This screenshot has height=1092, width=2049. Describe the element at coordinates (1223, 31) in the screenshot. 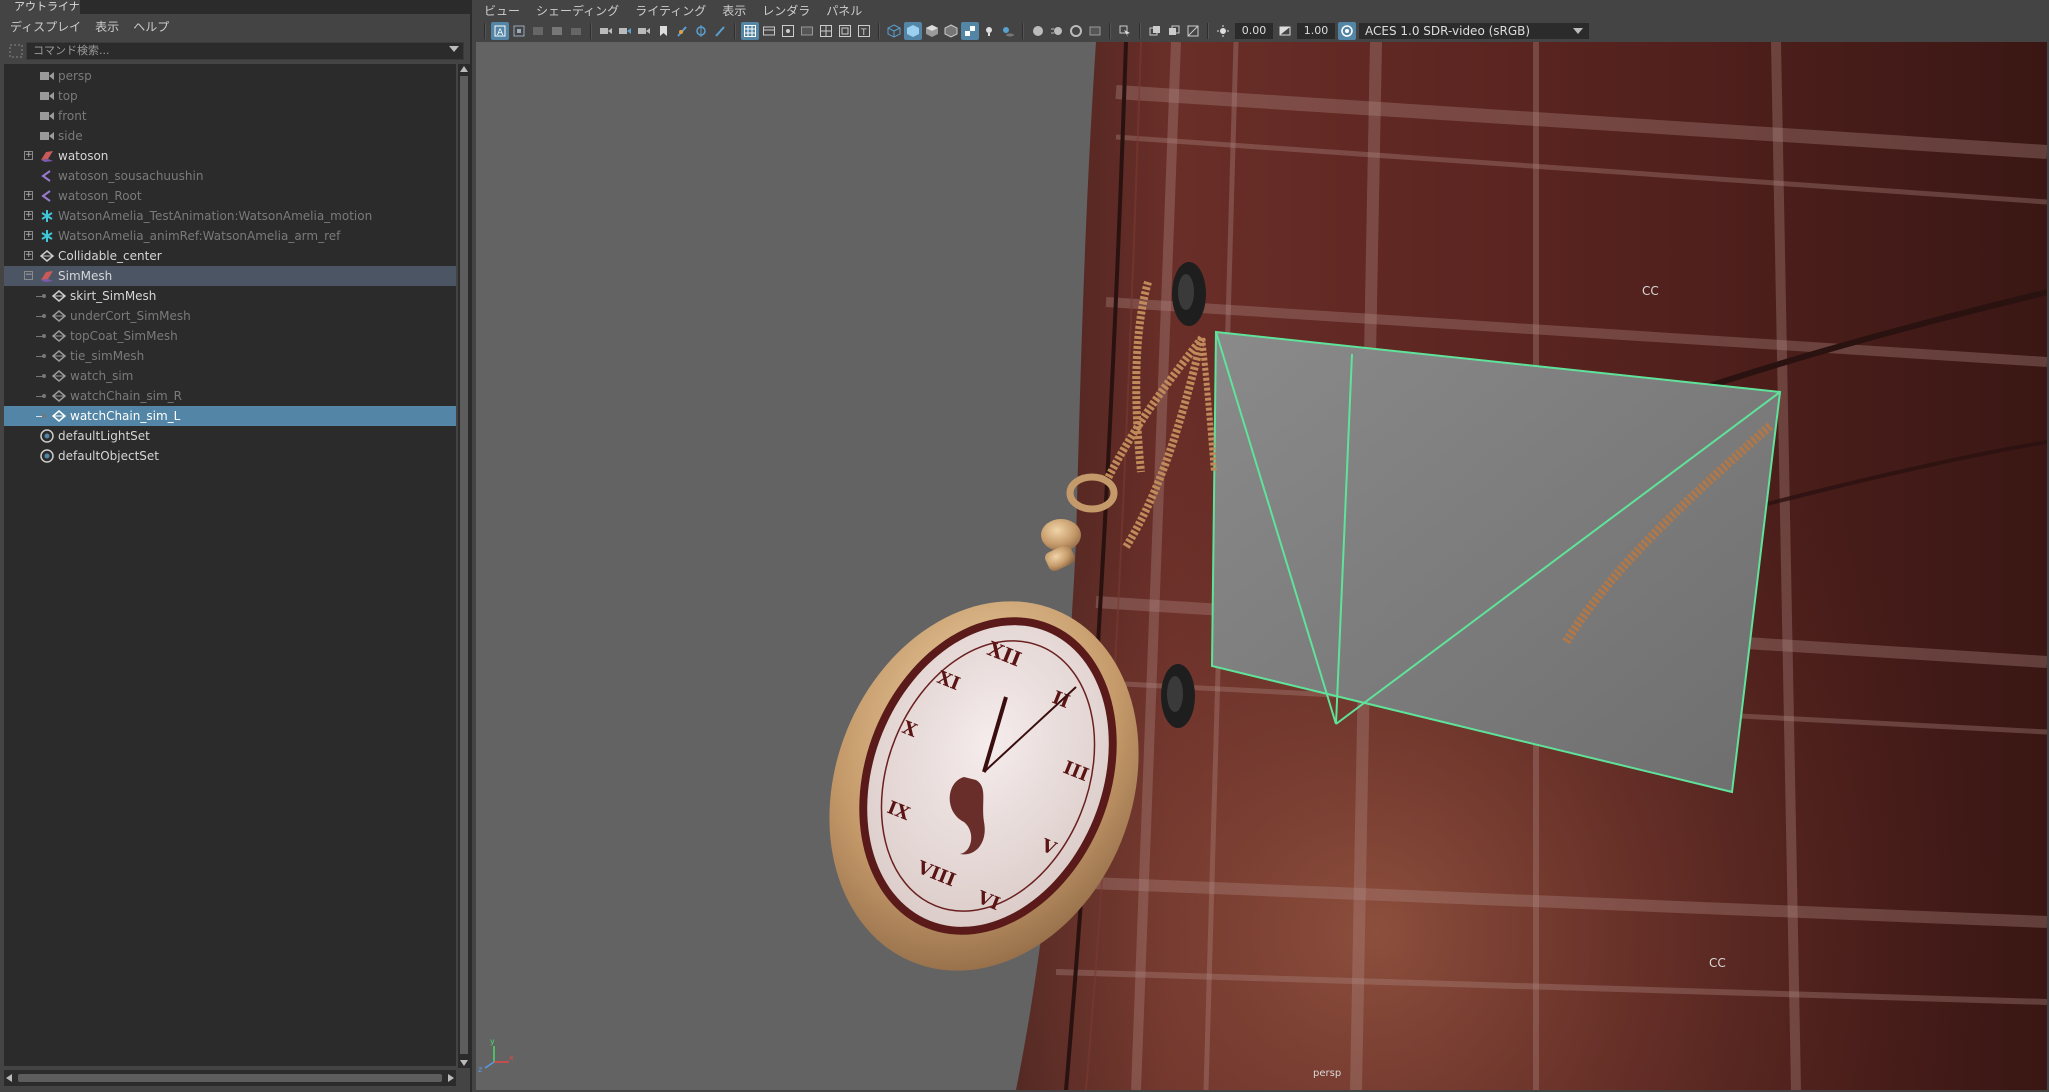

I see `exposure-icon` at that location.